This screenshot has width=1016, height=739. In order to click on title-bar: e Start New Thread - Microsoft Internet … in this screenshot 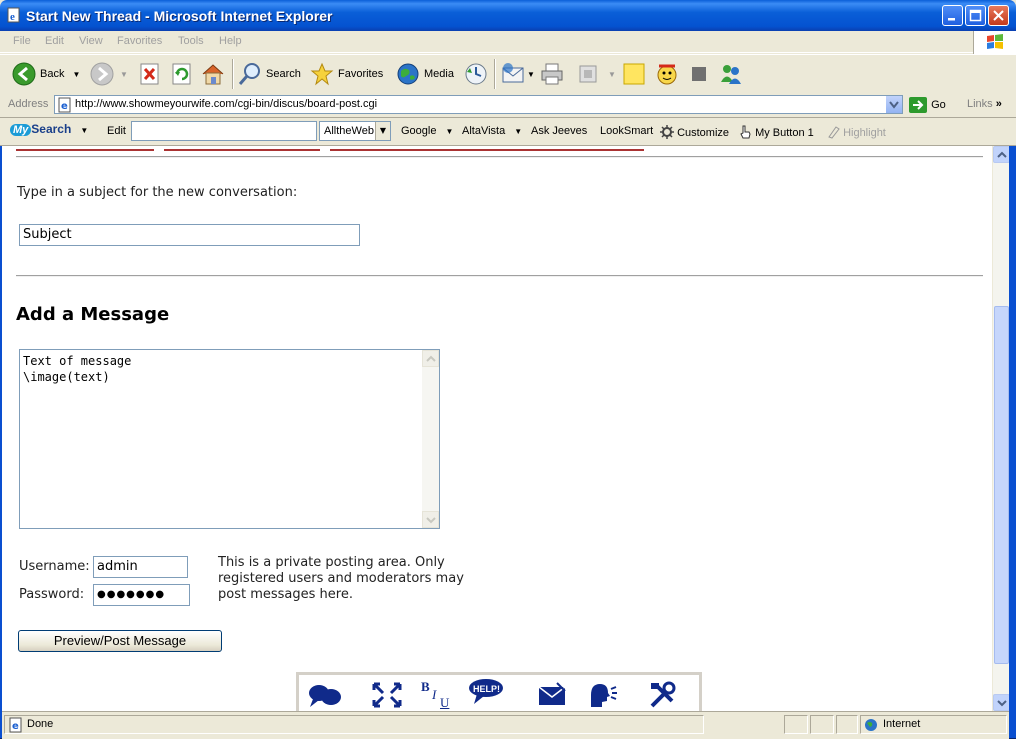, I will do `click(508, 15)`.